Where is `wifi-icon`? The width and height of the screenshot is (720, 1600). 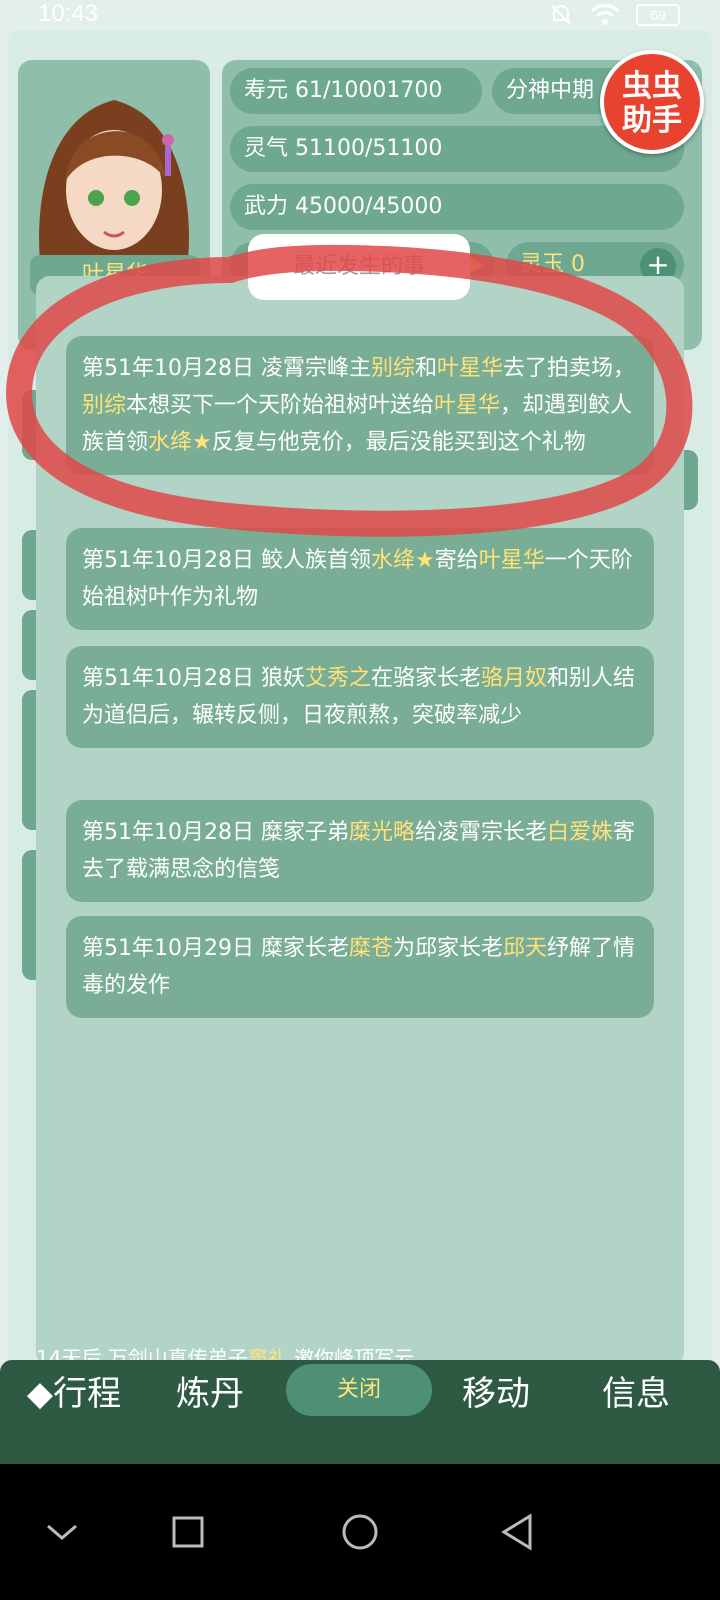
wifi-icon is located at coordinates (605, 14).